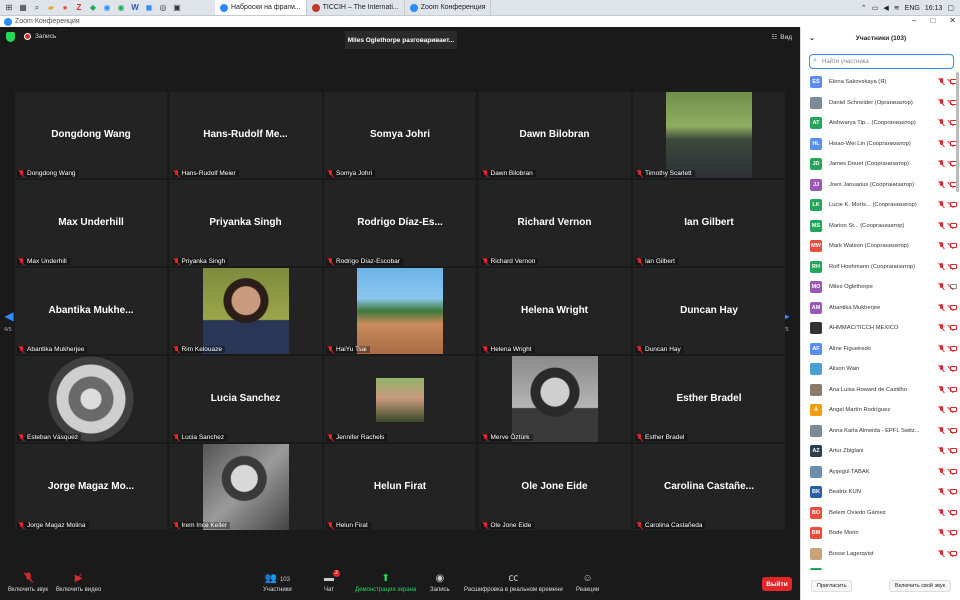  I want to click on chat-button: ▬ 2 Чат, so click(332, 581).